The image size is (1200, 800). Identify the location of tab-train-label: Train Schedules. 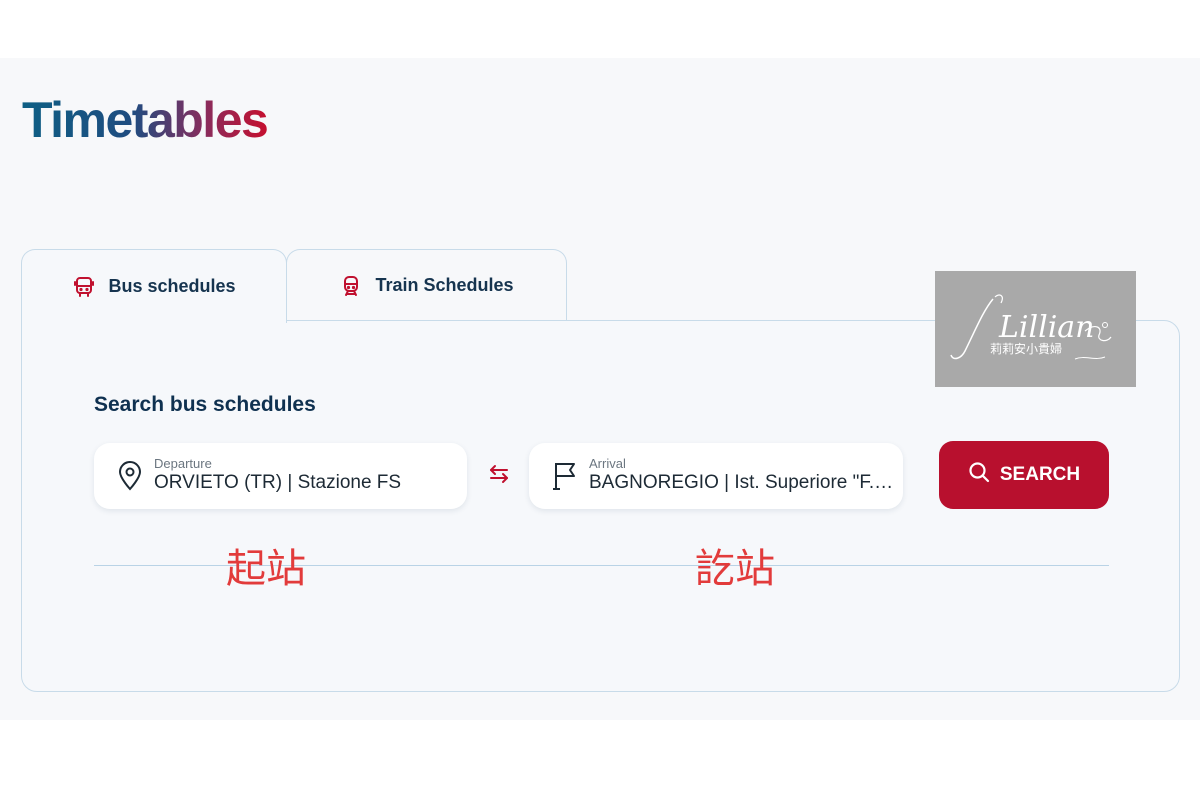
(444, 285).